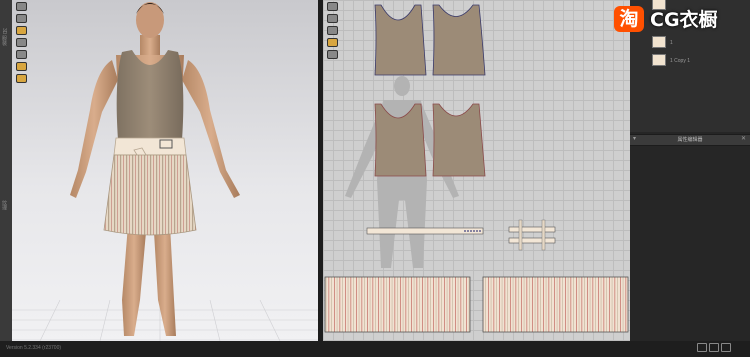 This screenshot has width=750, height=357. Describe the element at coordinates (702, 347) in the screenshot. I see `layout-single-icon` at that location.